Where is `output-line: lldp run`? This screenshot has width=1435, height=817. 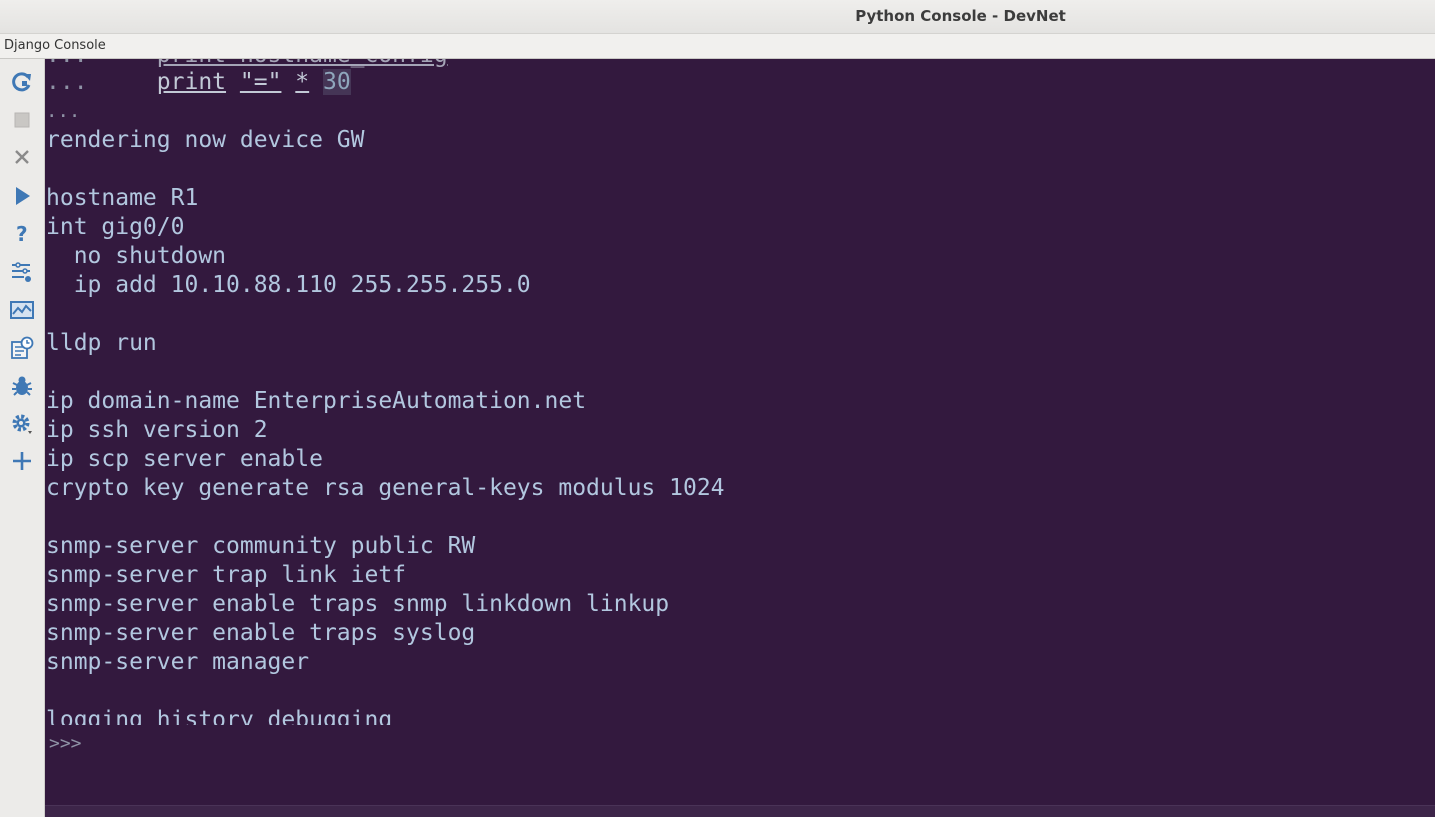
output-line: lldp run is located at coordinates (101, 343).